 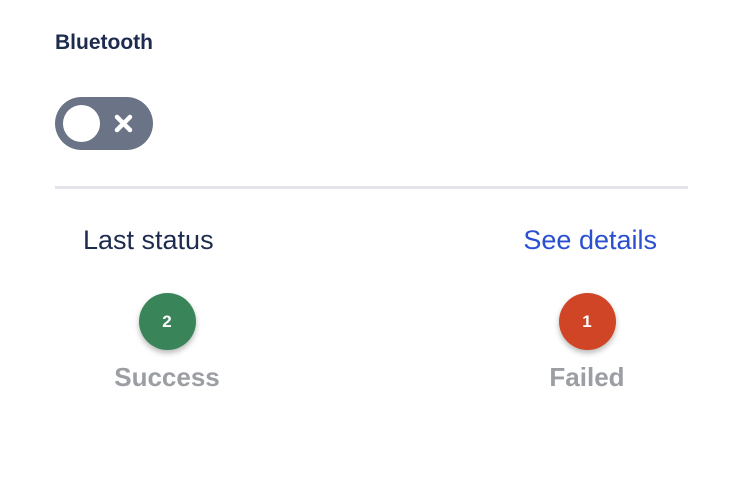 What do you see at coordinates (587, 377) in the screenshot?
I see `failed-label: Failed` at bounding box center [587, 377].